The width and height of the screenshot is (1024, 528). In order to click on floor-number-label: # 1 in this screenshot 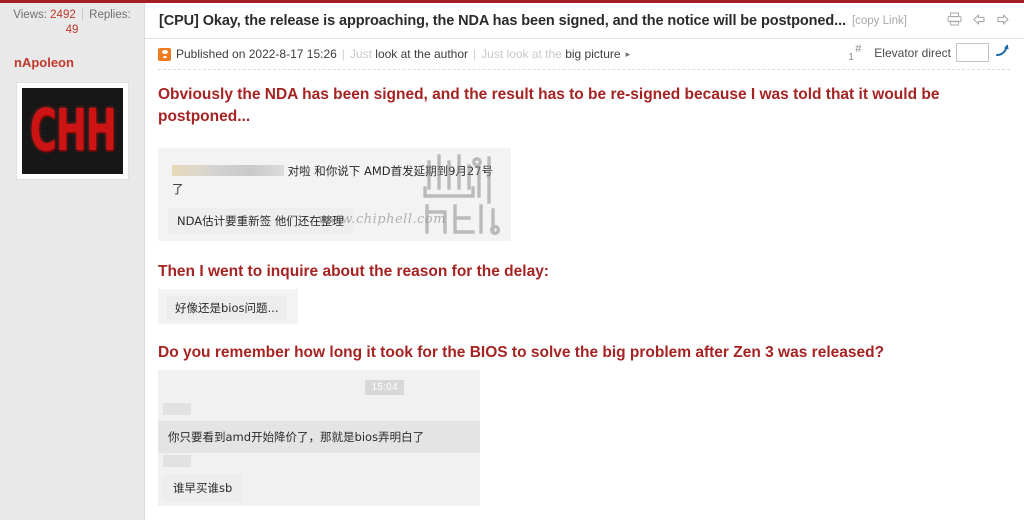, I will do `click(856, 52)`.